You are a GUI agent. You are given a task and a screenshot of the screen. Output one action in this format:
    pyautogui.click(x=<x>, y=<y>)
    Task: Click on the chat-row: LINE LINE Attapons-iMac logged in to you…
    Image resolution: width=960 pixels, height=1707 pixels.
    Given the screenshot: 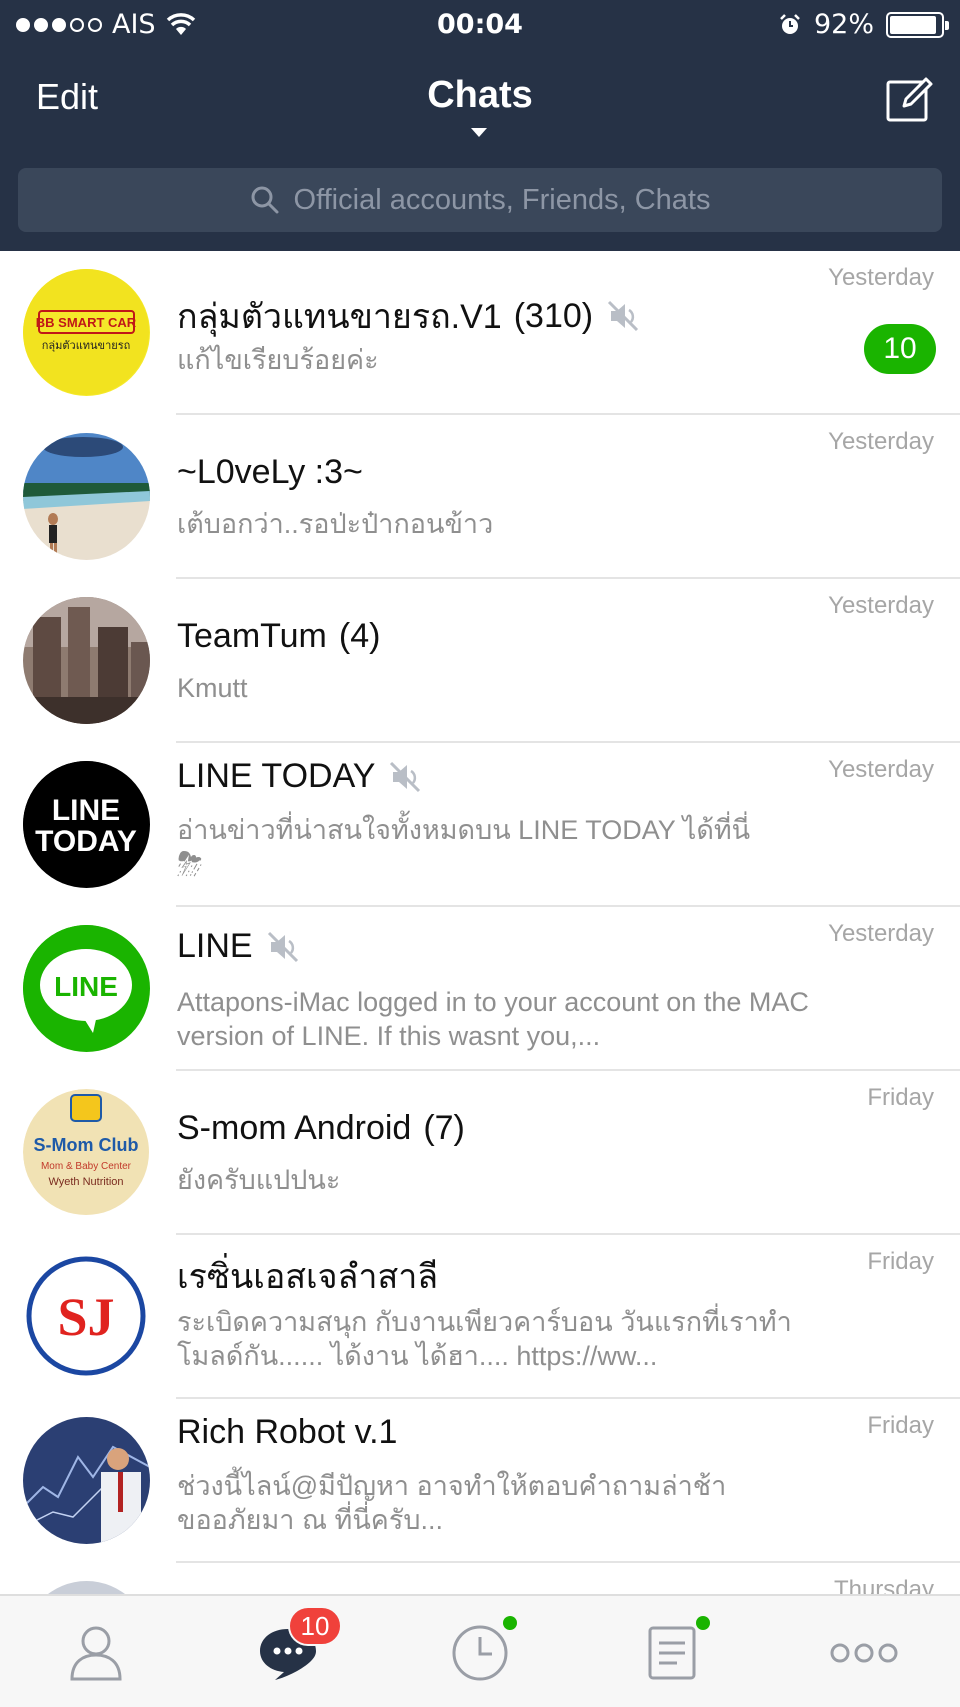 What is the action you would take?
    pyautogui.click(x=480, y=989)
    